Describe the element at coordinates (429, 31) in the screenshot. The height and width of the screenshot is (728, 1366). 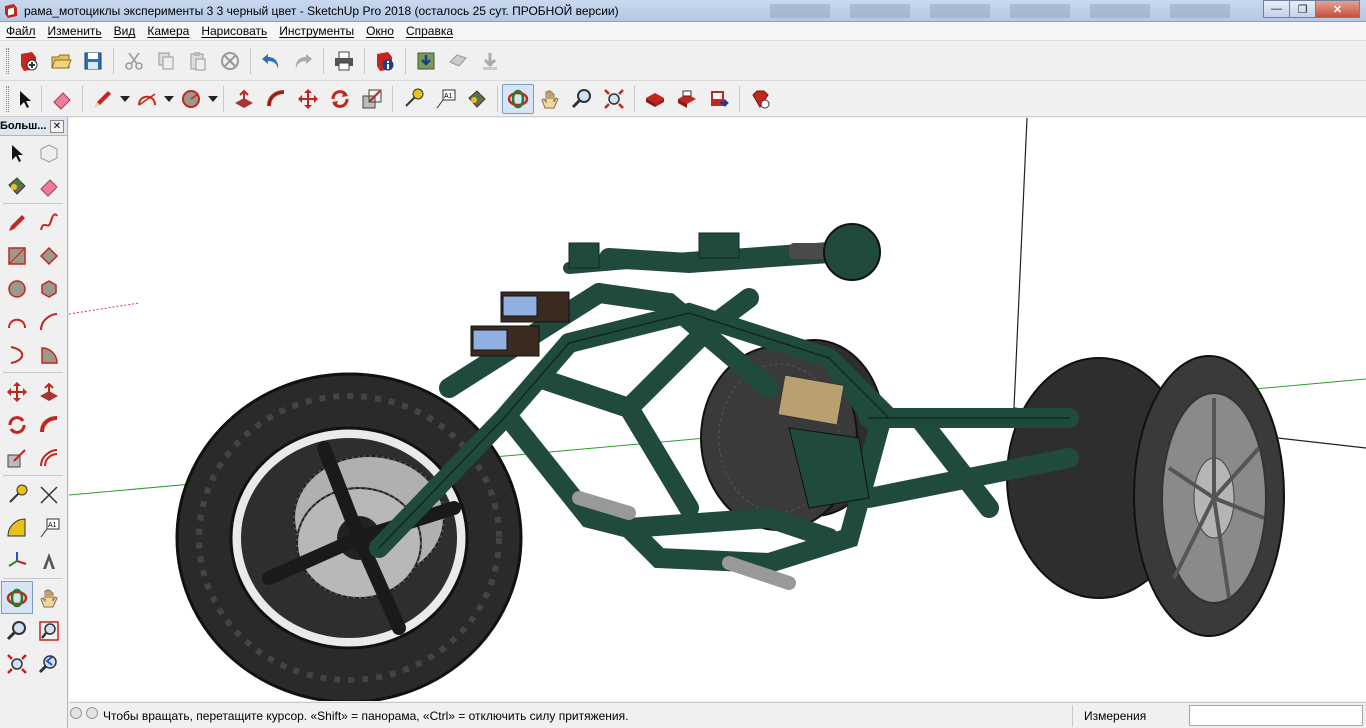
I see `menu-help: Справка` at that location.